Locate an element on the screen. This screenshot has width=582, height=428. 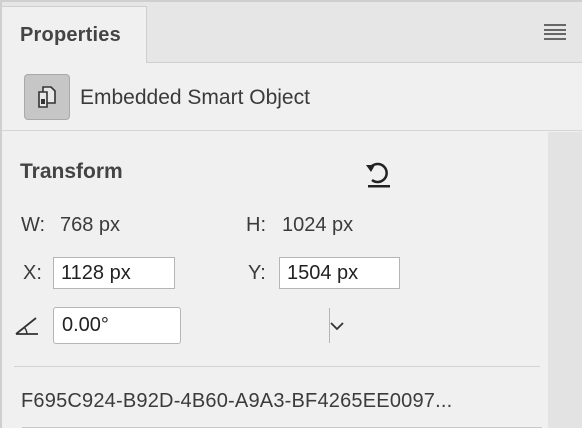
angle-field is located at coordinates (192, 325).